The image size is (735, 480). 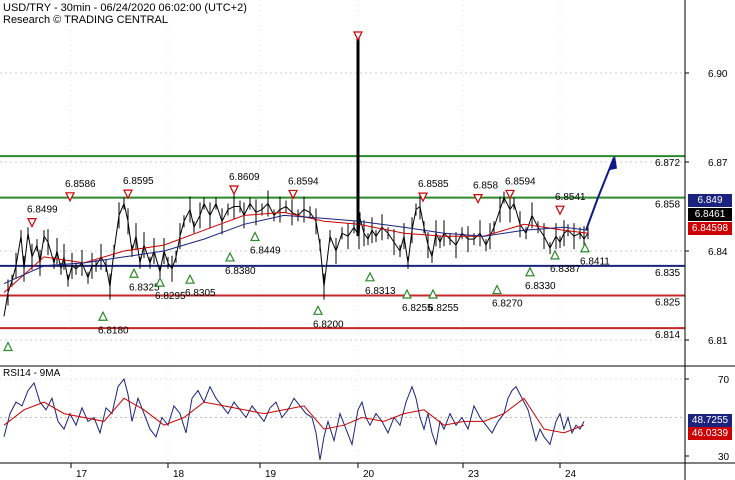 I want to click on price-tick-label: 6.90, so click(x=718, y=74).